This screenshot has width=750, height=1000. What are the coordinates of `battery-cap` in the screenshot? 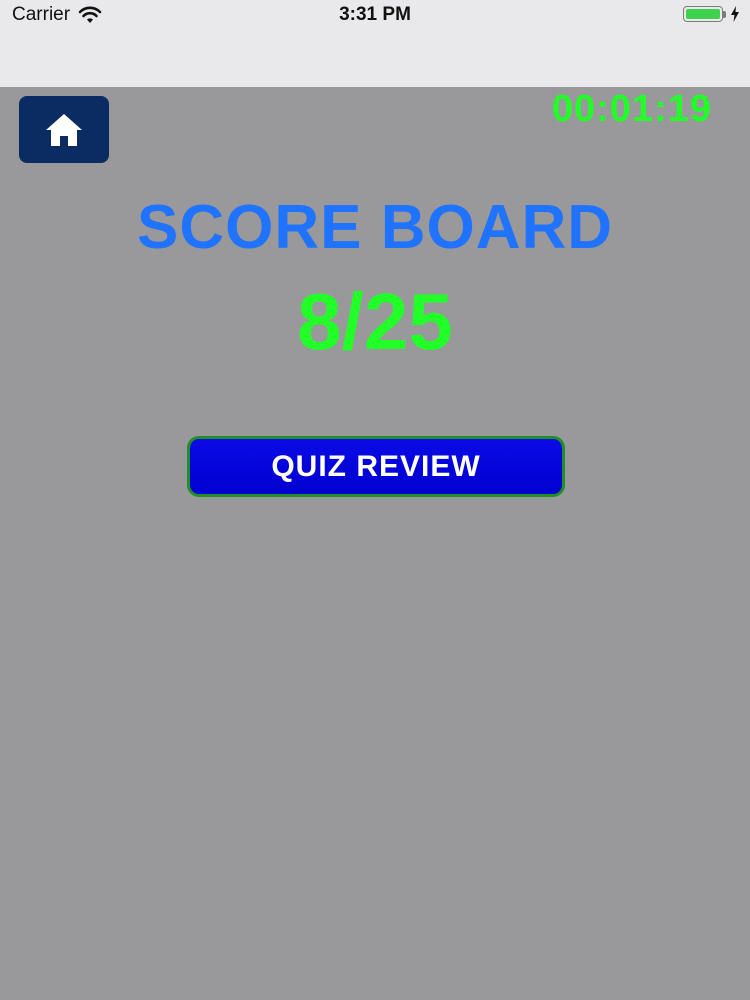 It's located at (724, 14).